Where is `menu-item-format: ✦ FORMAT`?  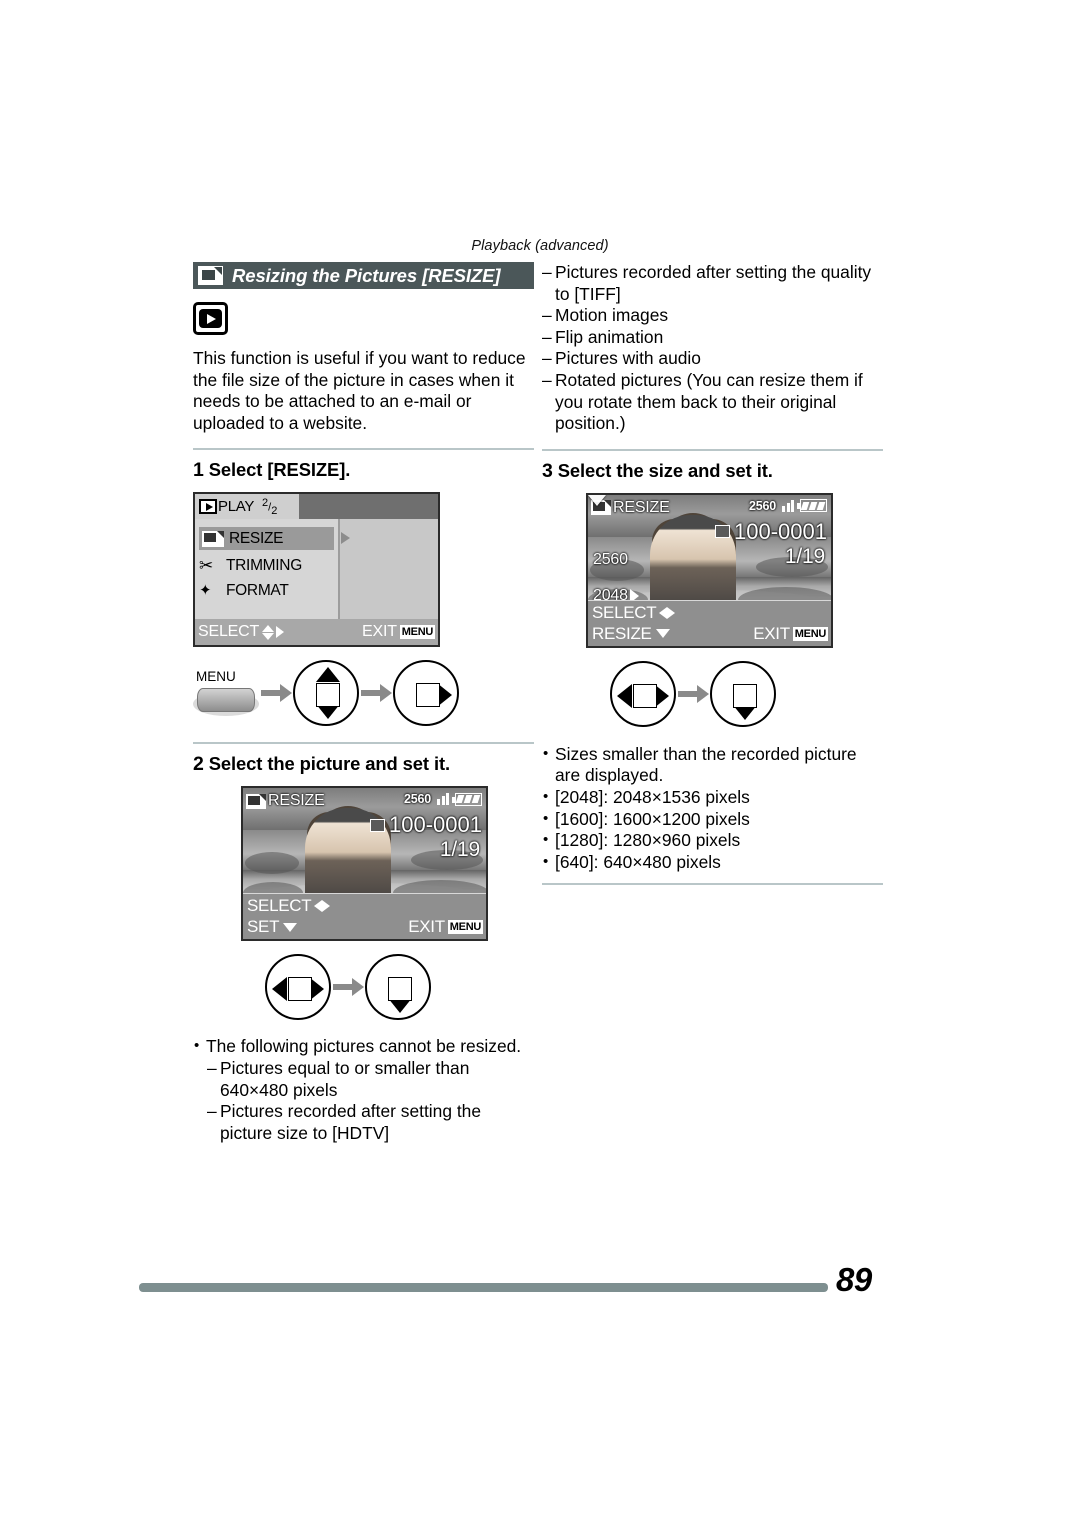
menu-item-format: ✦ FORMAT is located at coordinates (244, 590).